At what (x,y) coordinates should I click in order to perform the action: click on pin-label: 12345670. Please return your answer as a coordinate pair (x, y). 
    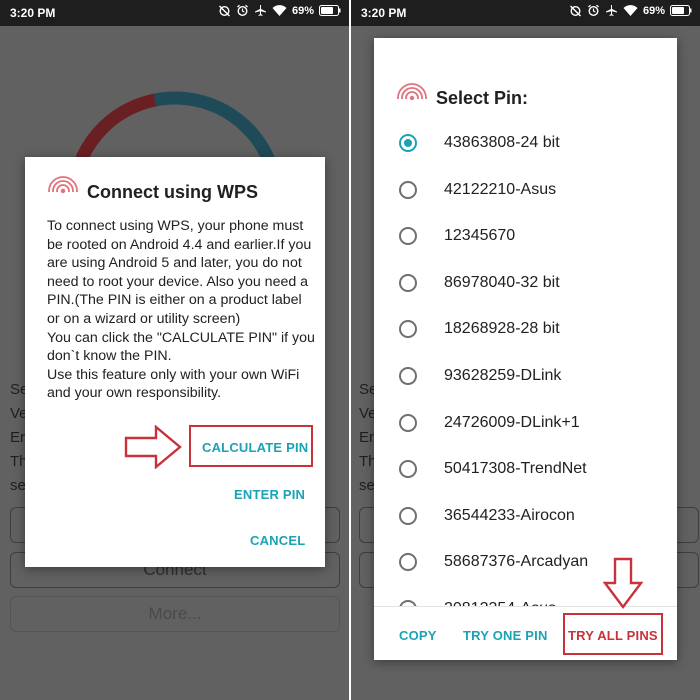
    Looking at the image, I should click on (480, 235).